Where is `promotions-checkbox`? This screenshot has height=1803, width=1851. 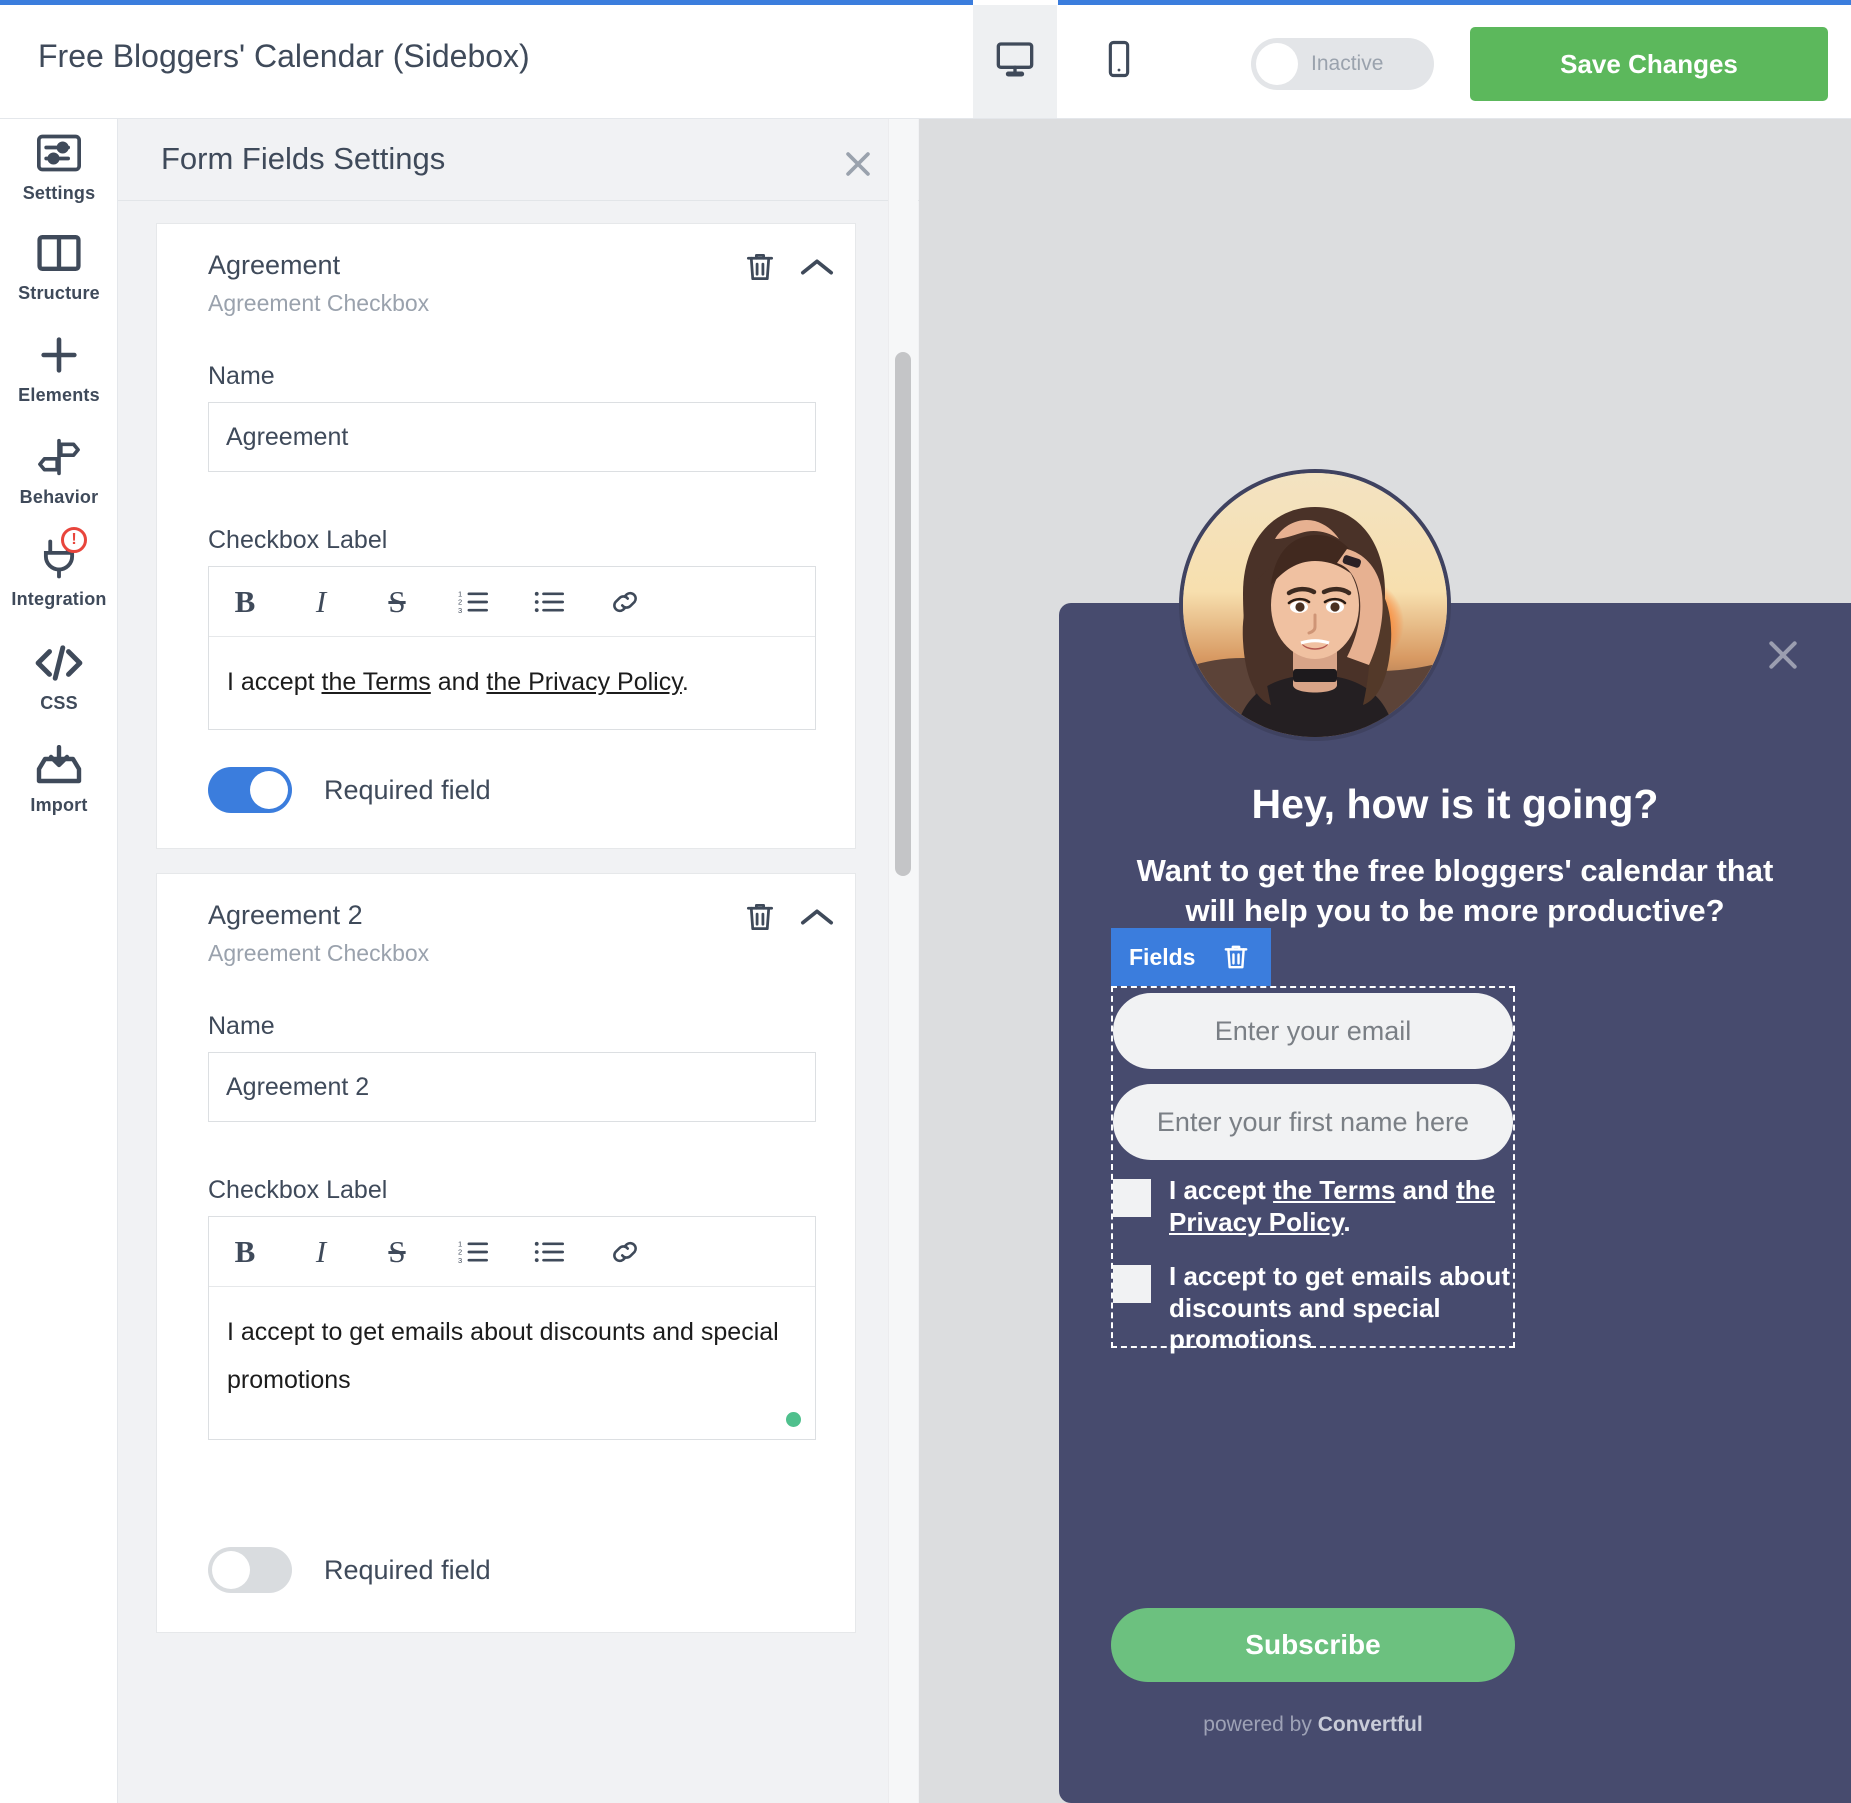 promotions-checkbox is located at coordinates (1132, 1284).